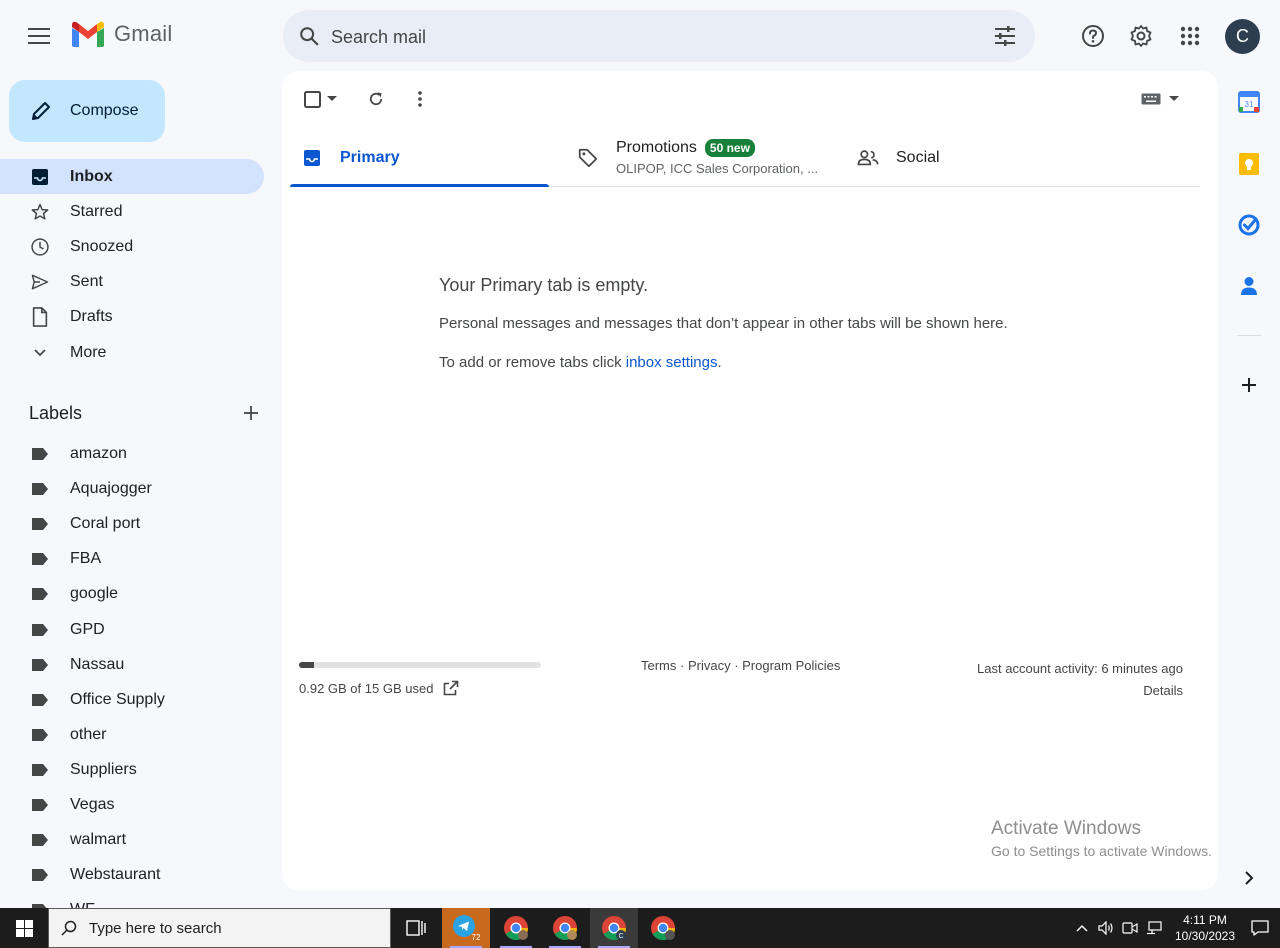 Image resolution: width=1280 pixels, height=948 pixels. I want to click on nav-item-inbox: Inbox, so click(132, 176).